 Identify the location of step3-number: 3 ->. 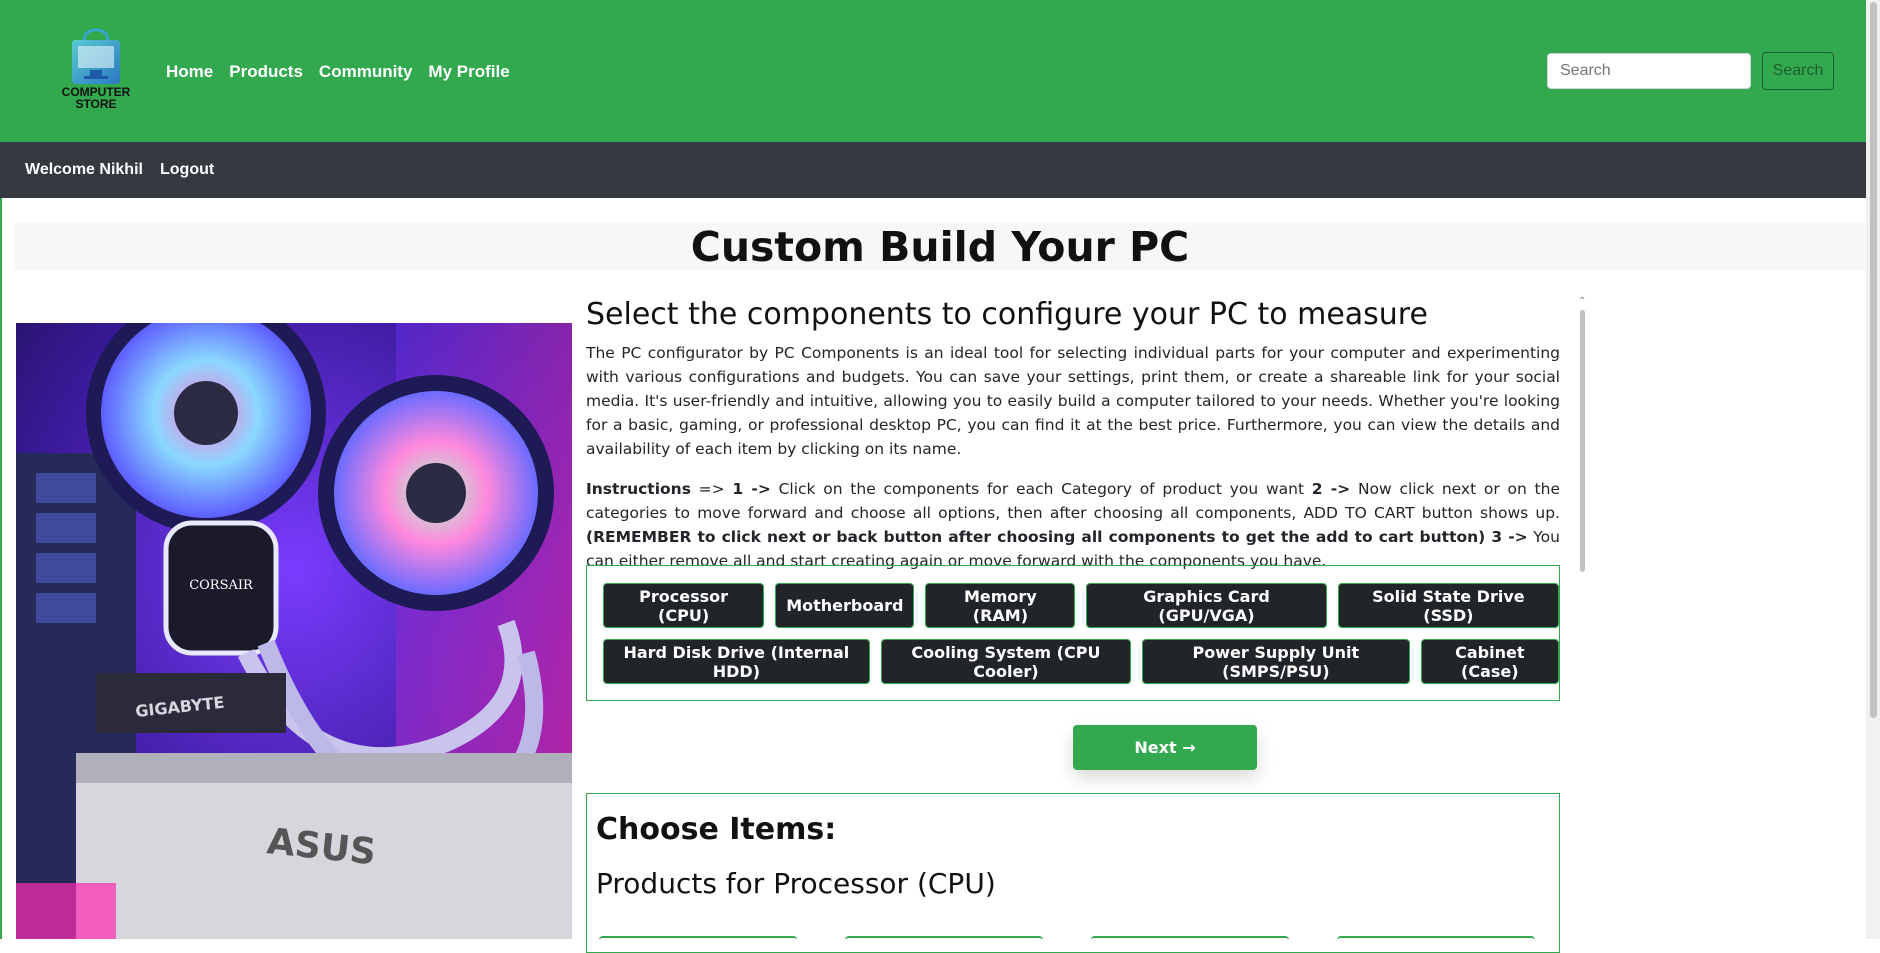
(1506, 537).